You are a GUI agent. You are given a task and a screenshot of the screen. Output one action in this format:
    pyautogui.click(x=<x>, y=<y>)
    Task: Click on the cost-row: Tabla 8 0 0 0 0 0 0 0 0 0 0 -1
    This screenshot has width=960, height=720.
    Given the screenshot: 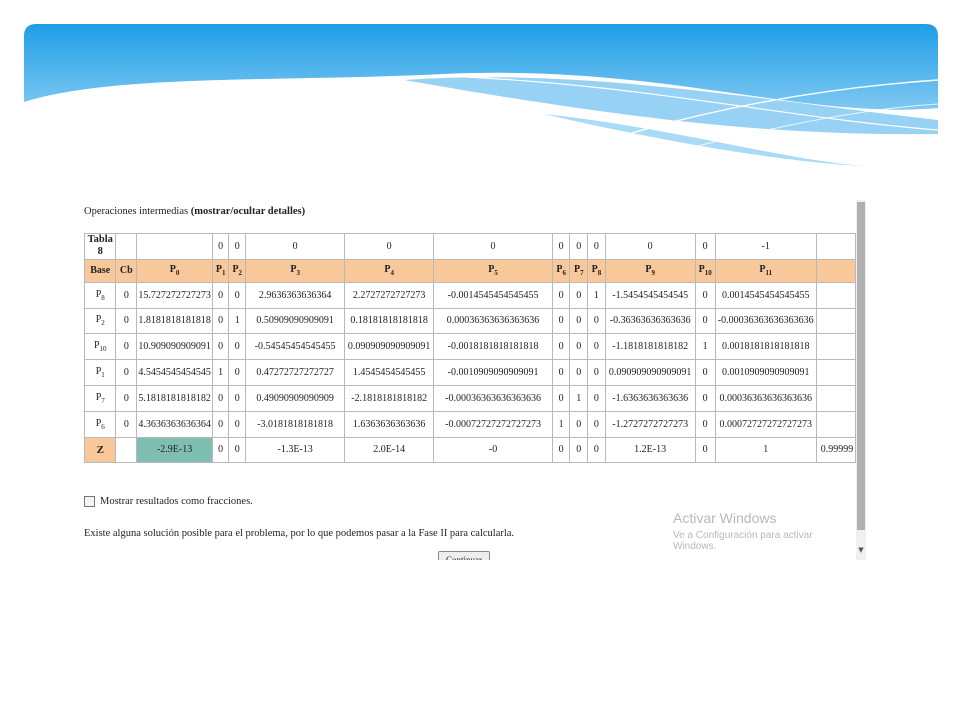 What is the action you would take?
    pyautogui.click(x=469, y=246)
    